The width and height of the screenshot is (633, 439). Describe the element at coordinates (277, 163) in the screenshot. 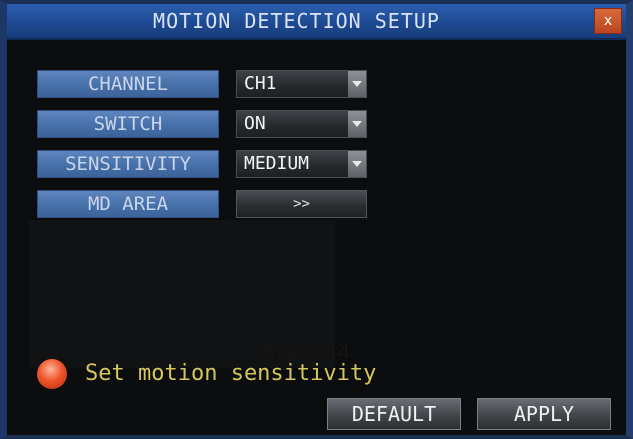

I see `sensitivity-select-value: MEDIUM` at that location.